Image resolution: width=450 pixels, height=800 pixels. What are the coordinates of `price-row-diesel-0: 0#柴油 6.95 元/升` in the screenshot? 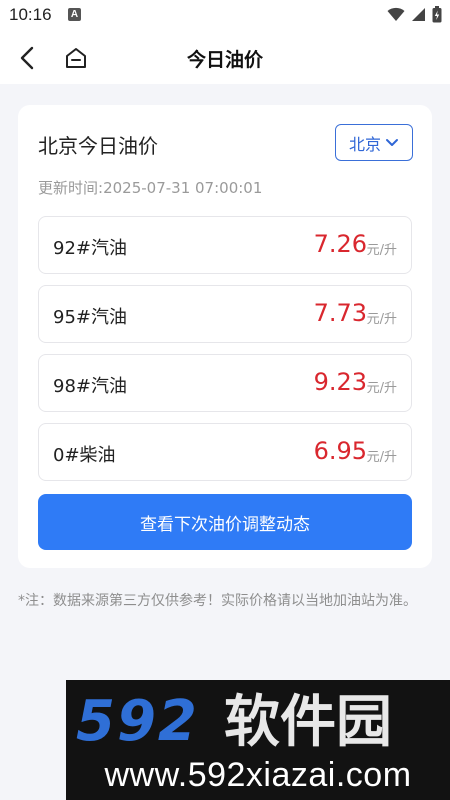 It's located at (225, 452).